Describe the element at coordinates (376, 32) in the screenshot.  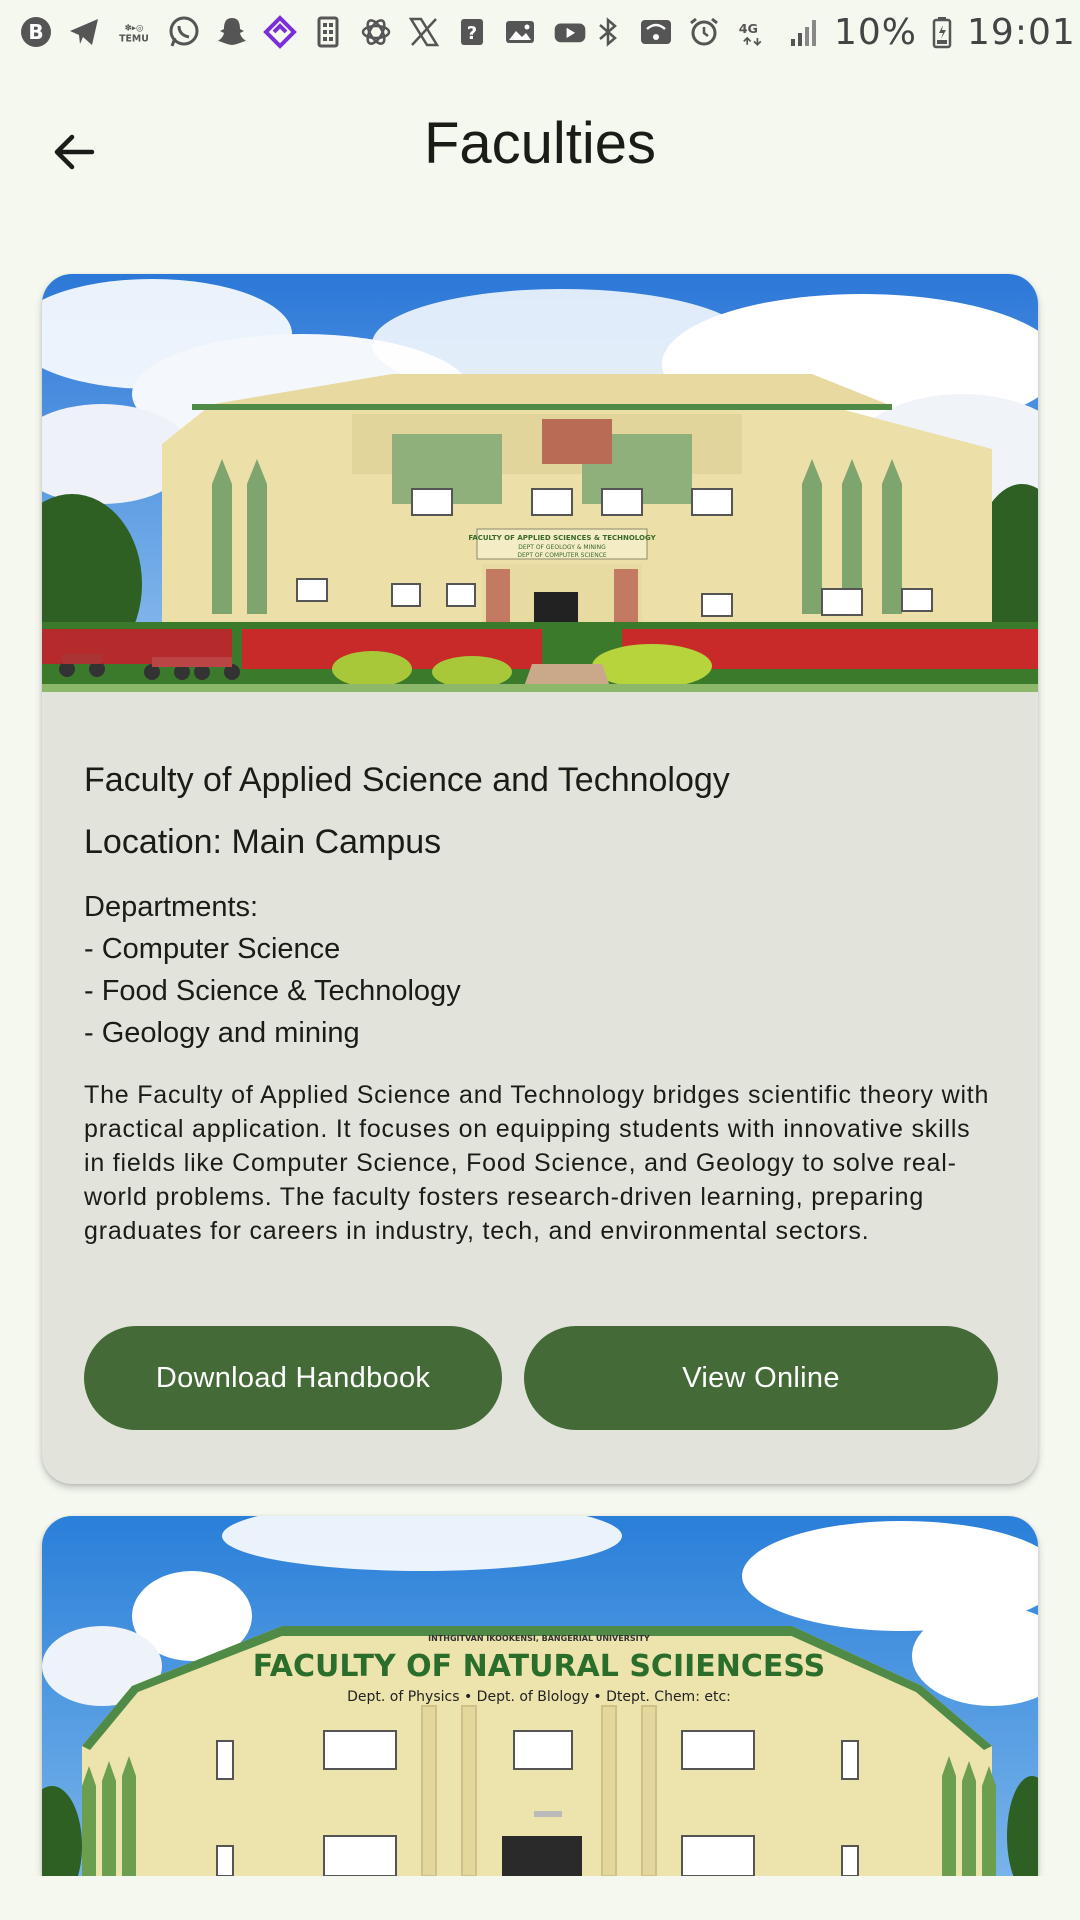
I see `chatgpt-icon` at that location.